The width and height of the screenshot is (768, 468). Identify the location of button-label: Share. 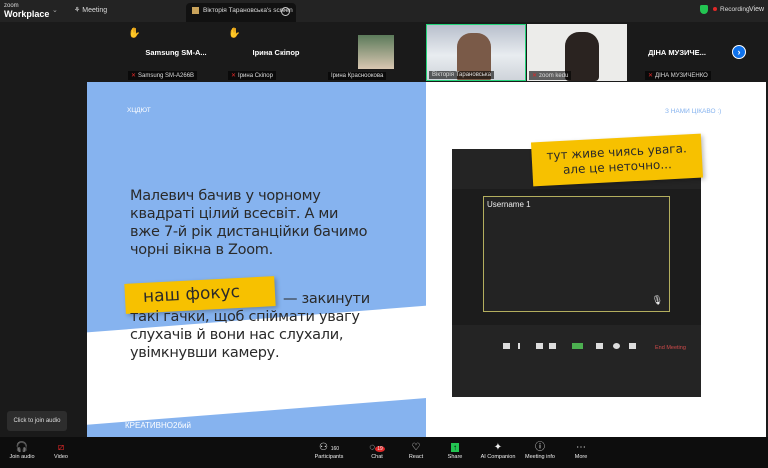
(455, 457).